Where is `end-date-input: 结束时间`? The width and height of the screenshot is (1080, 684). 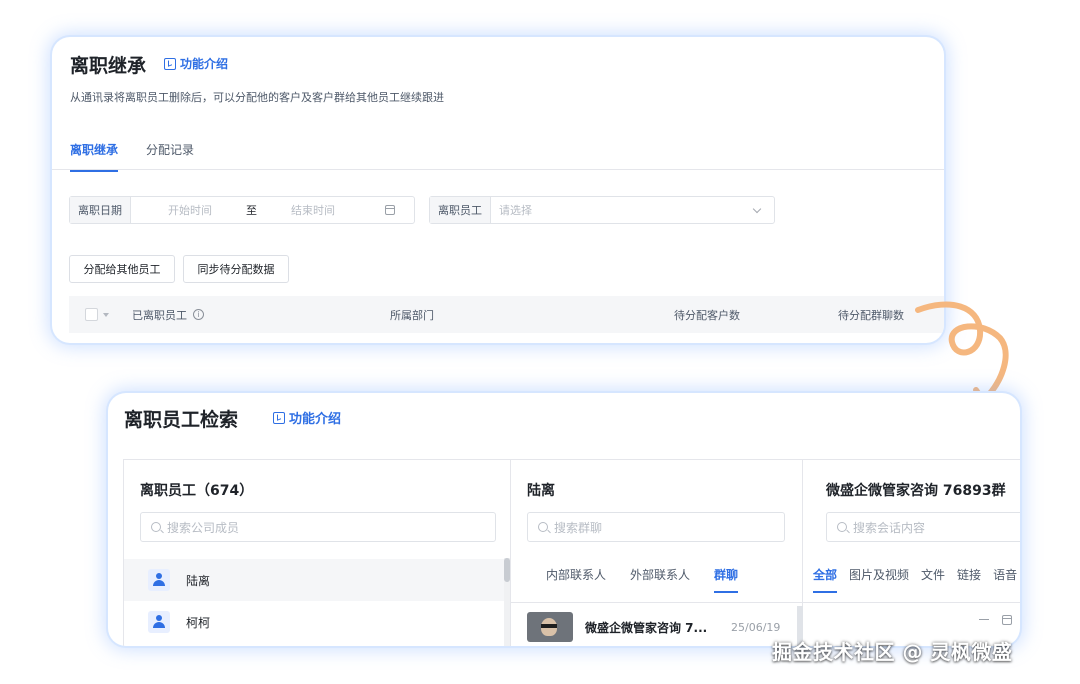
end-date-input: 结束时间 is located at coordinates (313, 210).